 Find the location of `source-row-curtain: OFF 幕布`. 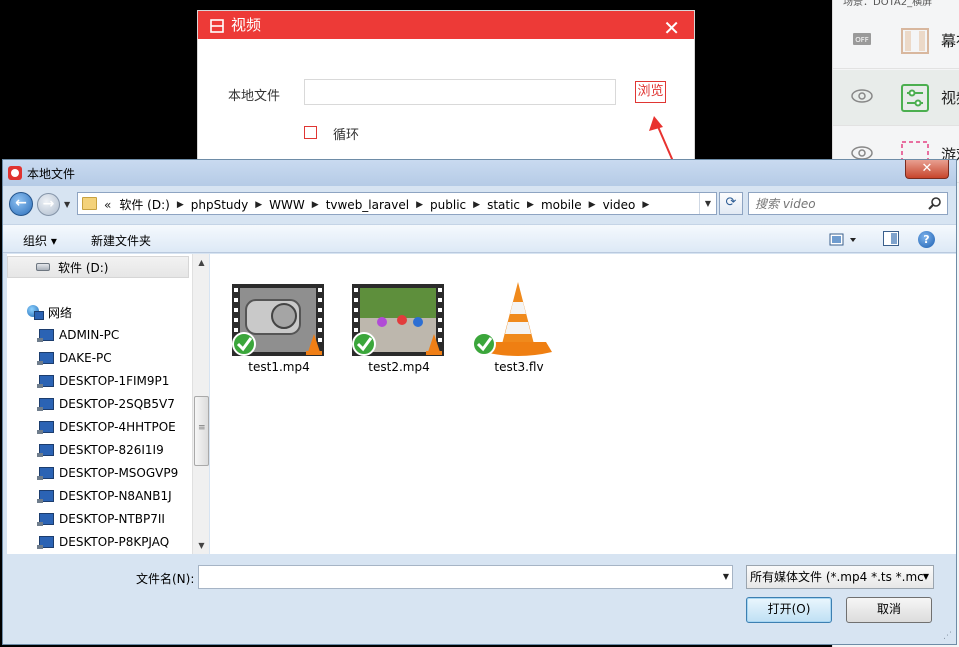

source-row-curtain: OFF 幕布 is located at coordinates (896, 41).